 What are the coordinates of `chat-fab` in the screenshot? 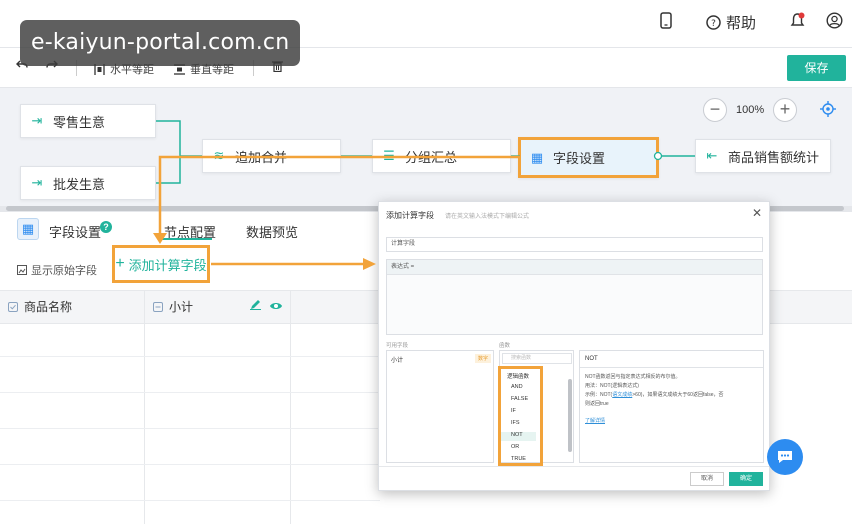 It's located at (785, 457).